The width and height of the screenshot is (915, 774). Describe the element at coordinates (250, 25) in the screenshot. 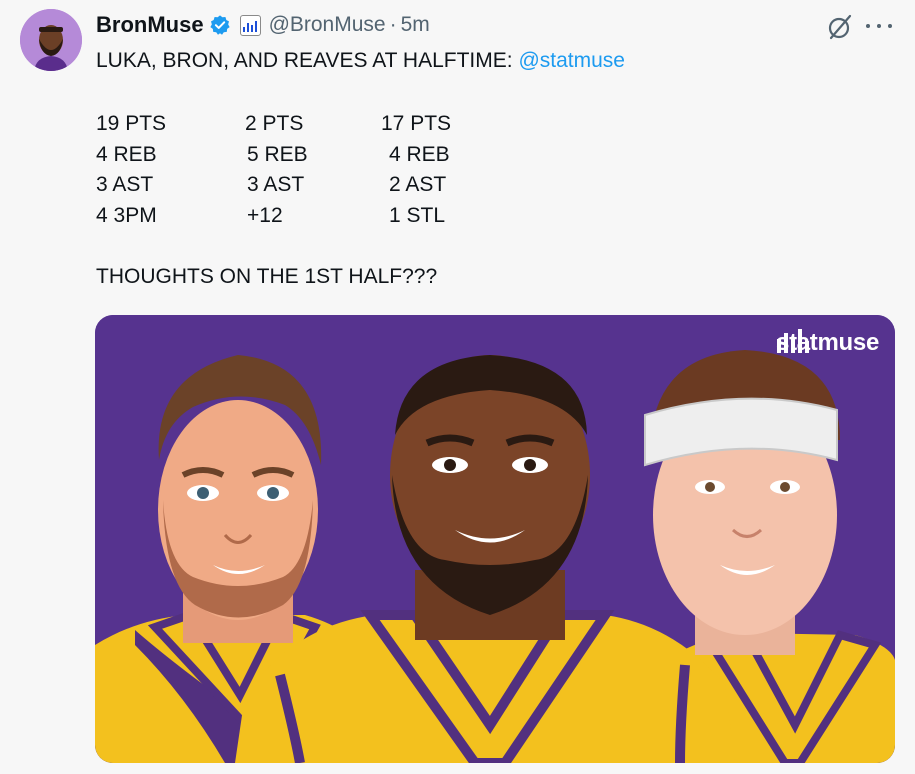

I see `affiliate-badge-icon` at that location.